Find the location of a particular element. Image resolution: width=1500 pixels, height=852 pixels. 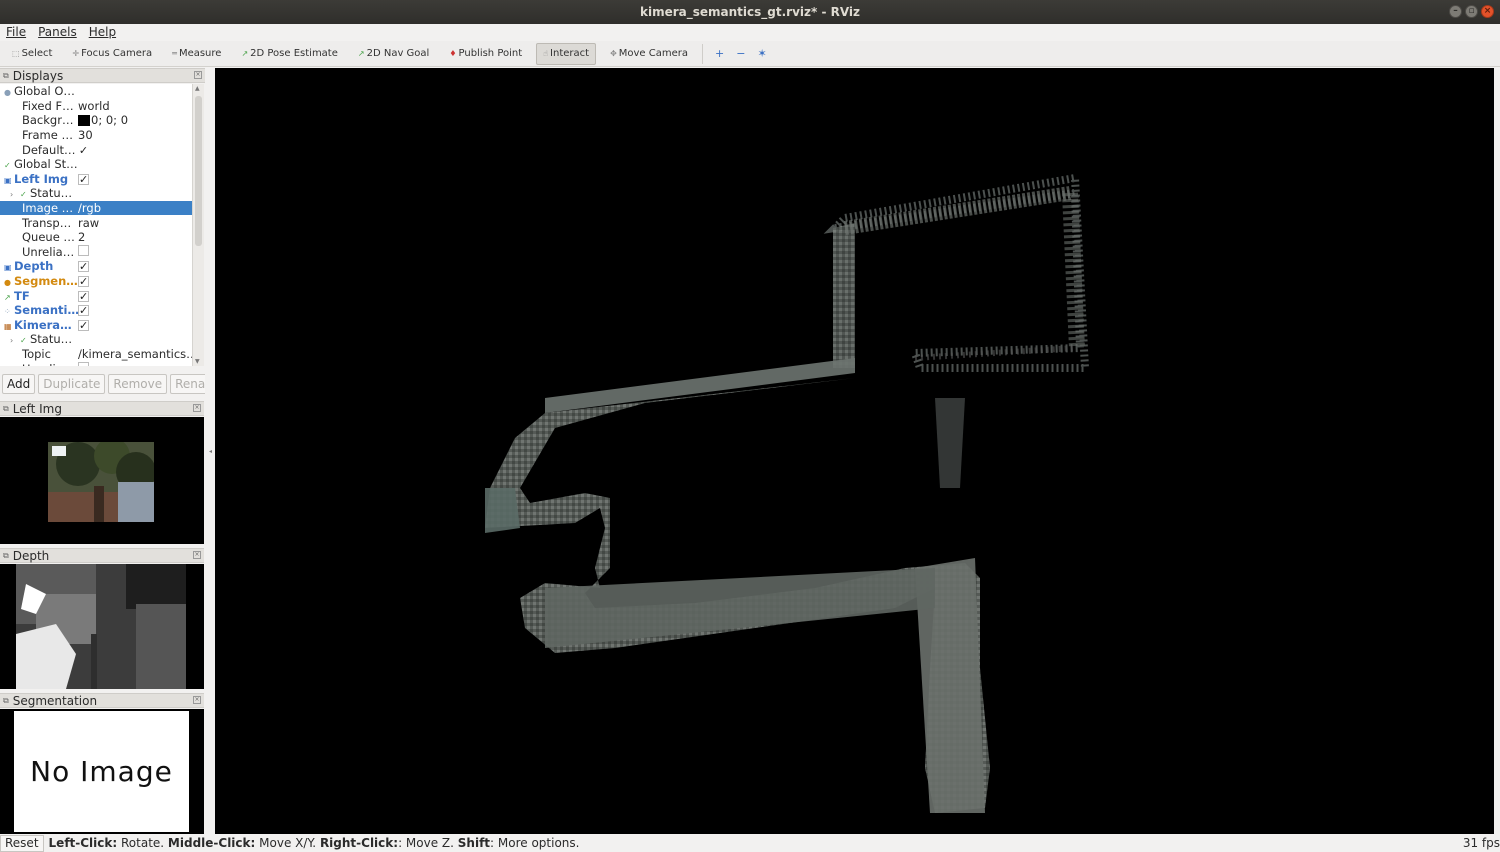

color-swatch is located at coordinates (84, 121).